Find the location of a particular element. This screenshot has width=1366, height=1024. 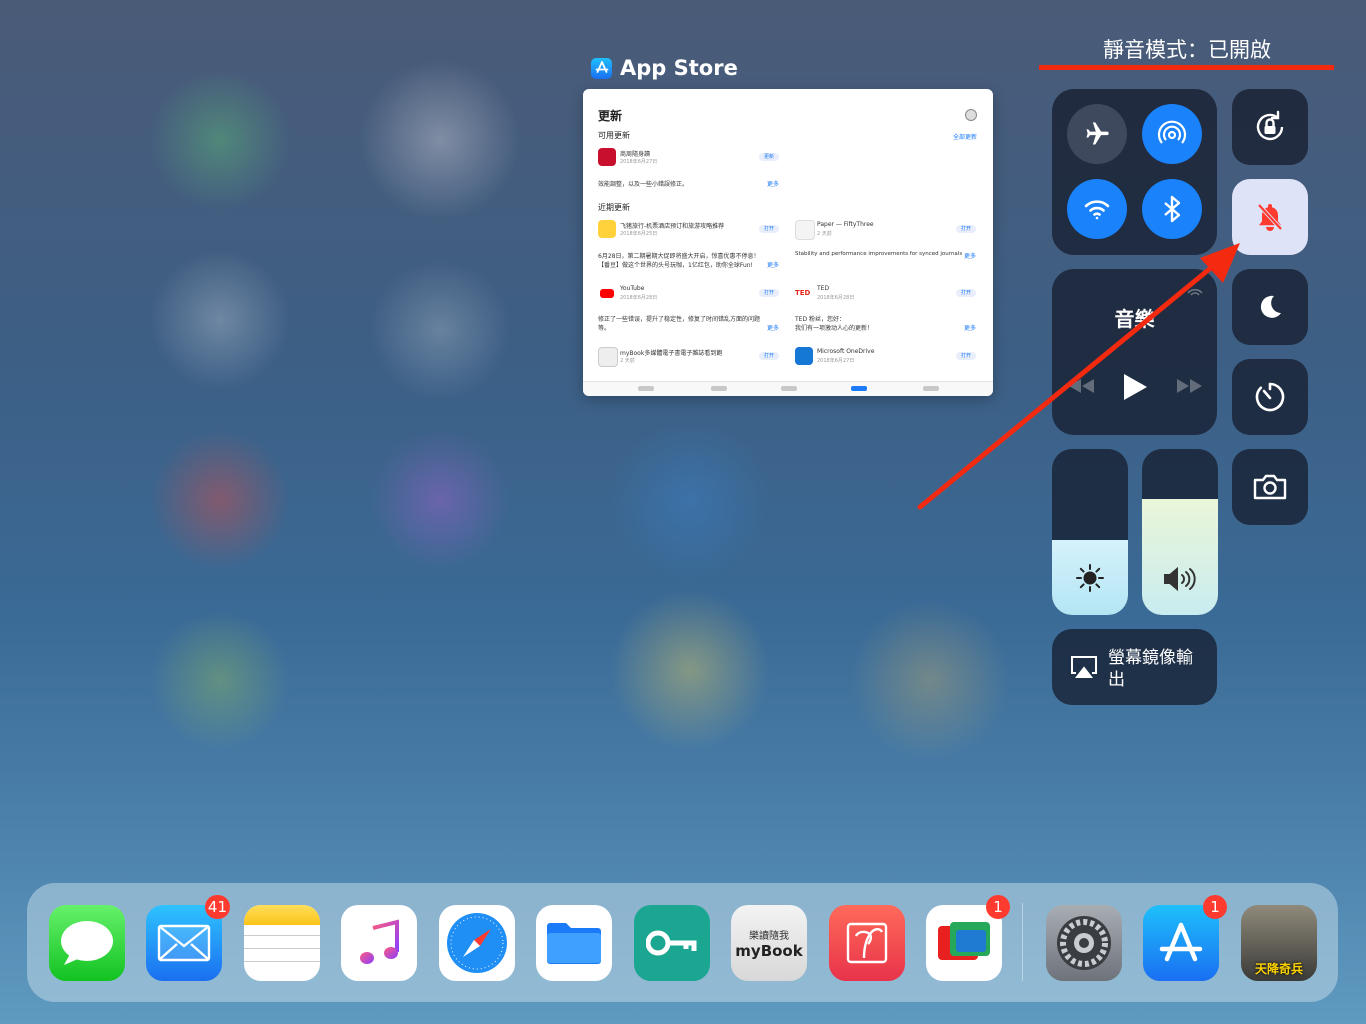

app-name: 飞猪旅行-机票酒店预订和旅游攻略推荐 is located at coordinates (672, 226).